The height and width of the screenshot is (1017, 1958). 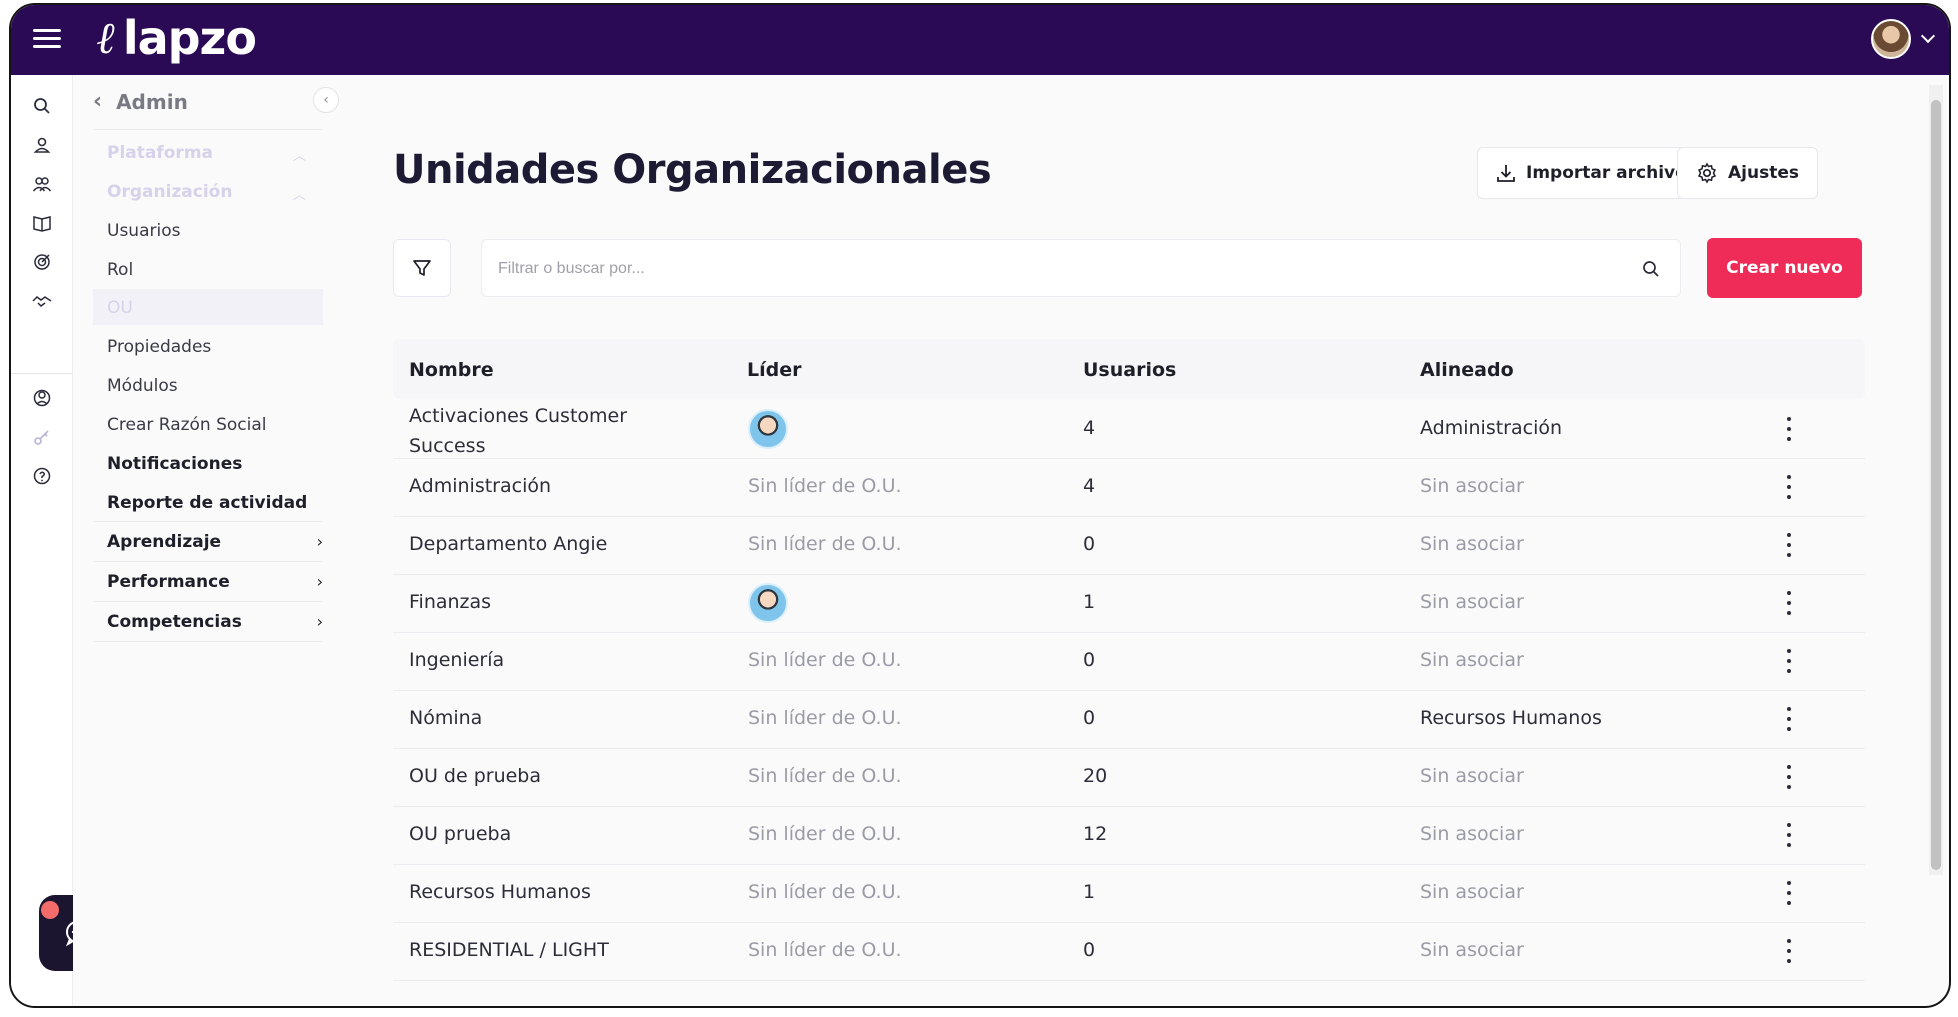 I want to click on column-header-alineado: Alineado, so click(x=1467, y=370).